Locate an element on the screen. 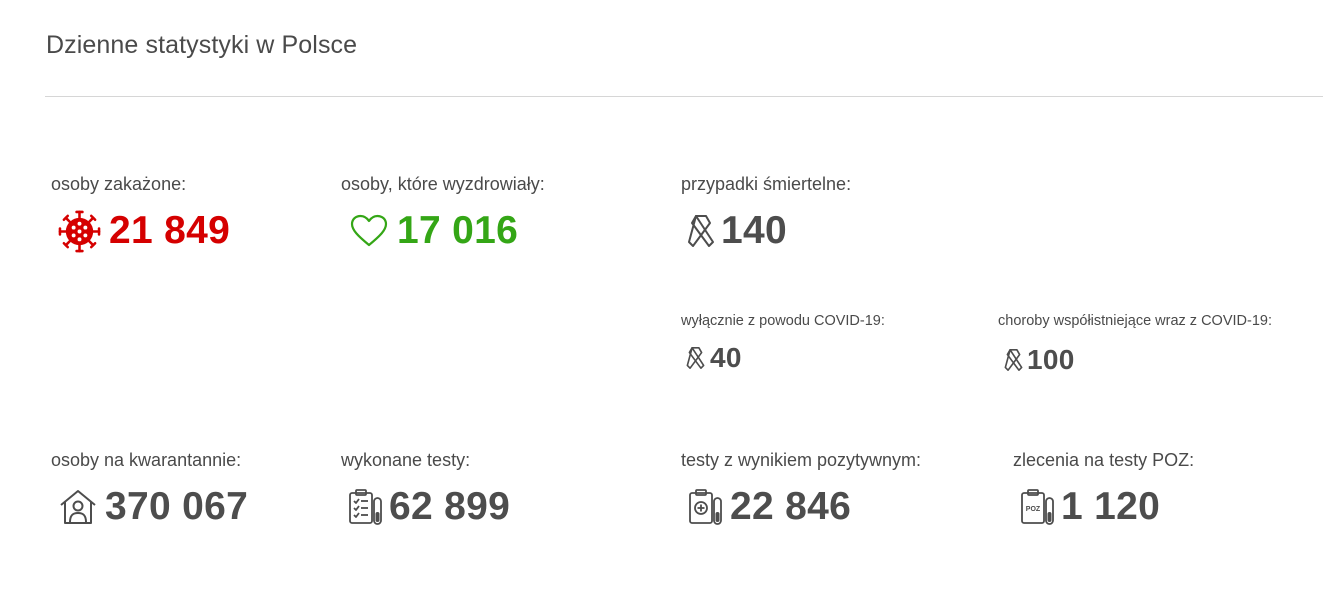 Image resolution: width=1324 pixels, height=609 pixels. stat-value: 21 849 is located at coordinates (170, 230).